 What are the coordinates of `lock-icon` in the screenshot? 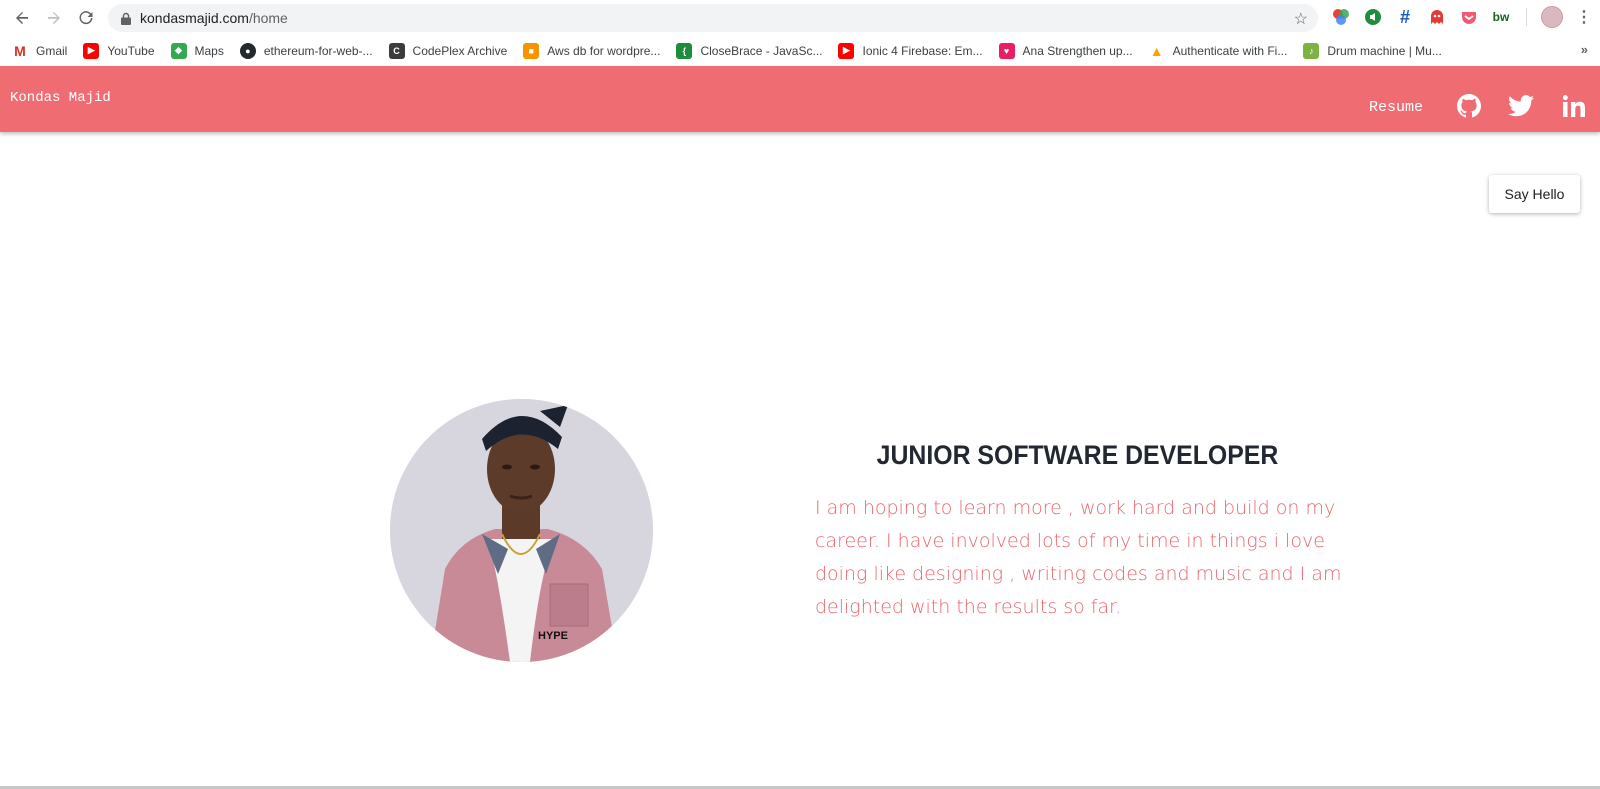 It's located at (126, 18).